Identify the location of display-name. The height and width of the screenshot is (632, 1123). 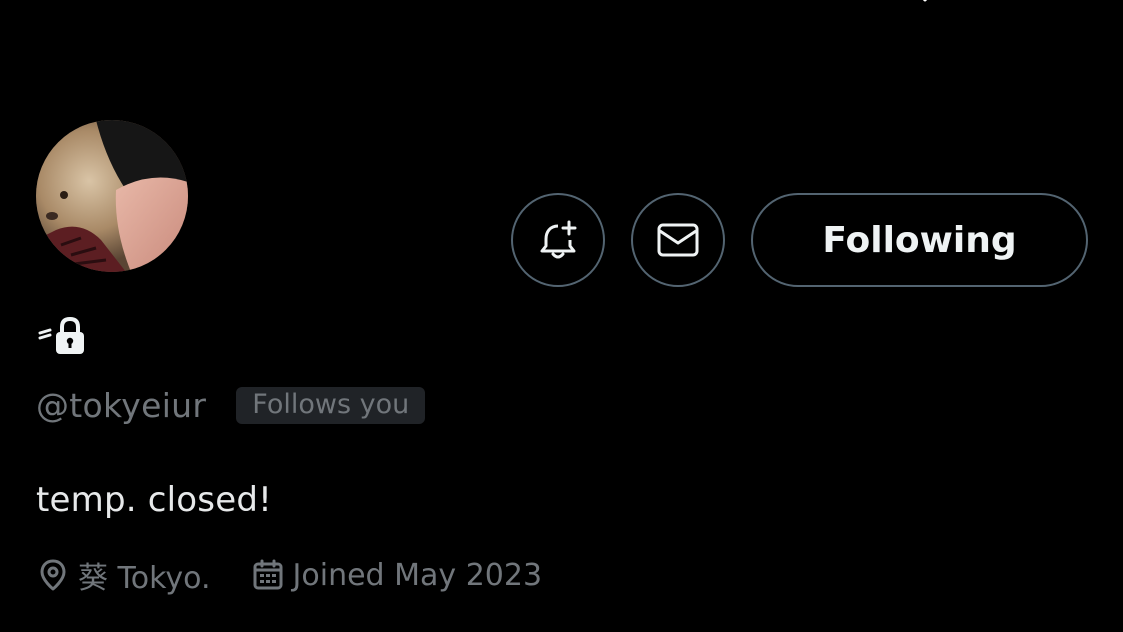
(62, 333).